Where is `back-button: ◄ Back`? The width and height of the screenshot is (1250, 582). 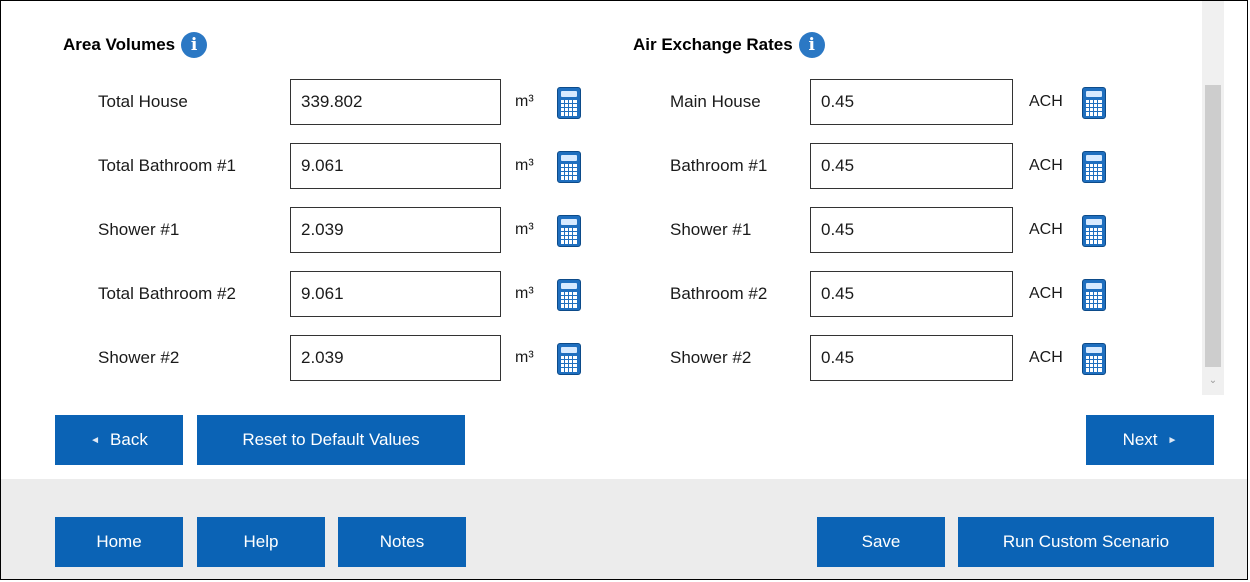
back-button: ◄ Back is located at coordinates (119, 440).